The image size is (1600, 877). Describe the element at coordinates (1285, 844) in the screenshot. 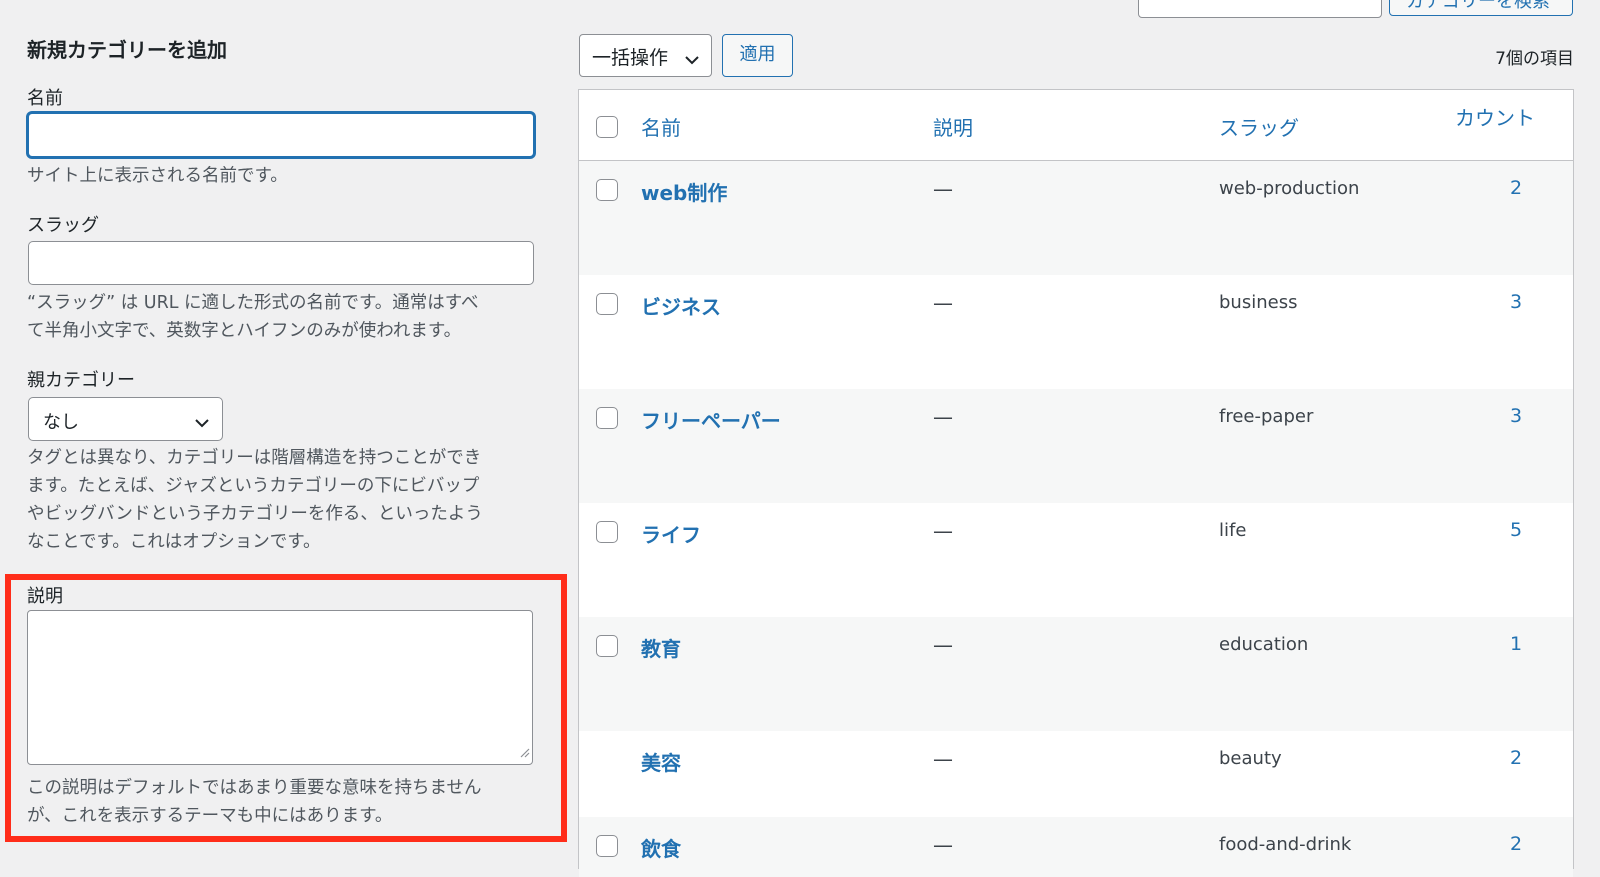

I see `category-slug: food-and-drink` at that location.